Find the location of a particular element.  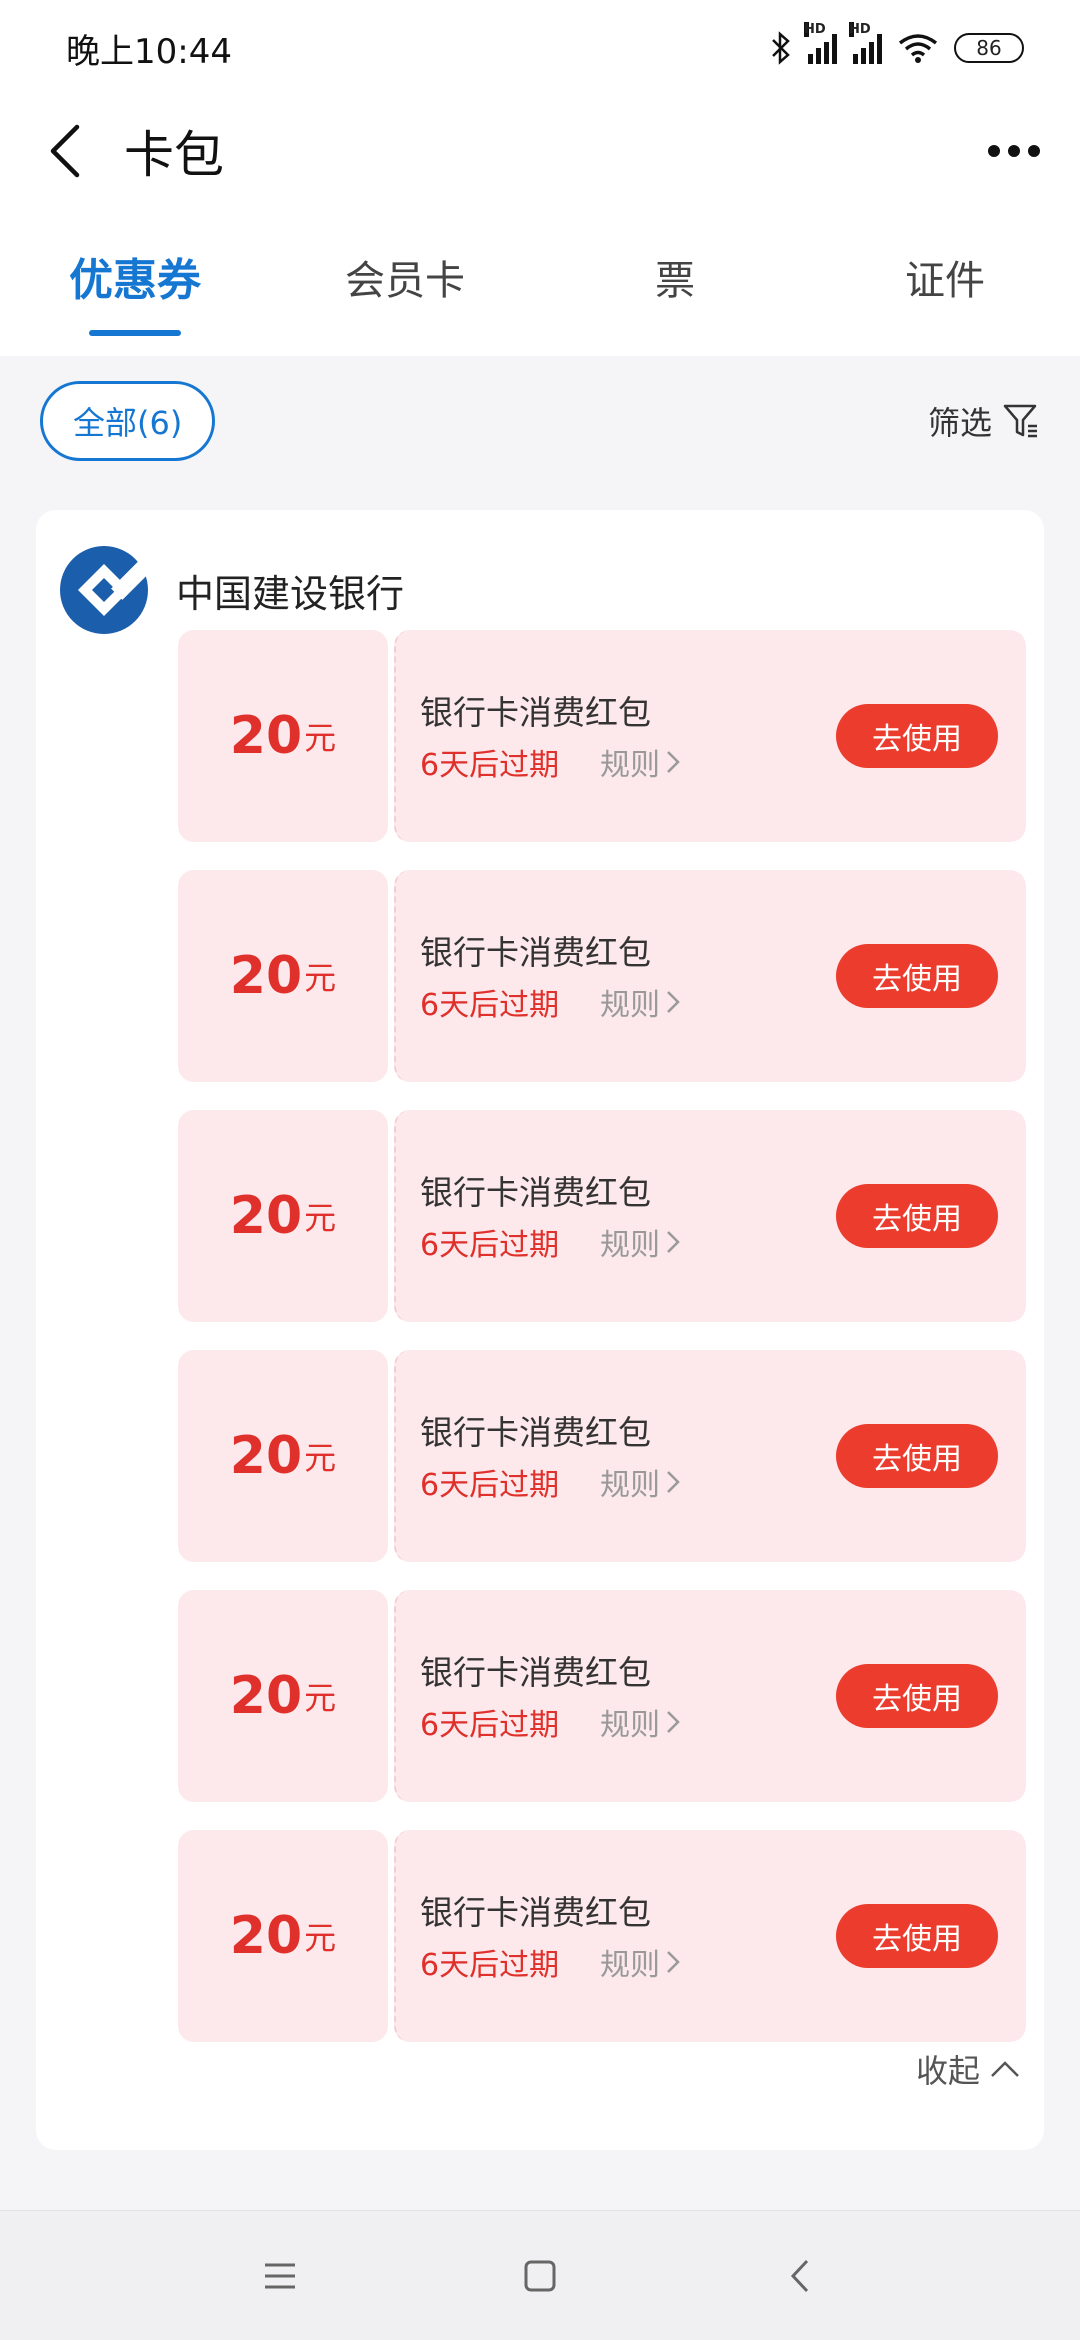

ccb-logo-icon is located at coordinates (105, 590).